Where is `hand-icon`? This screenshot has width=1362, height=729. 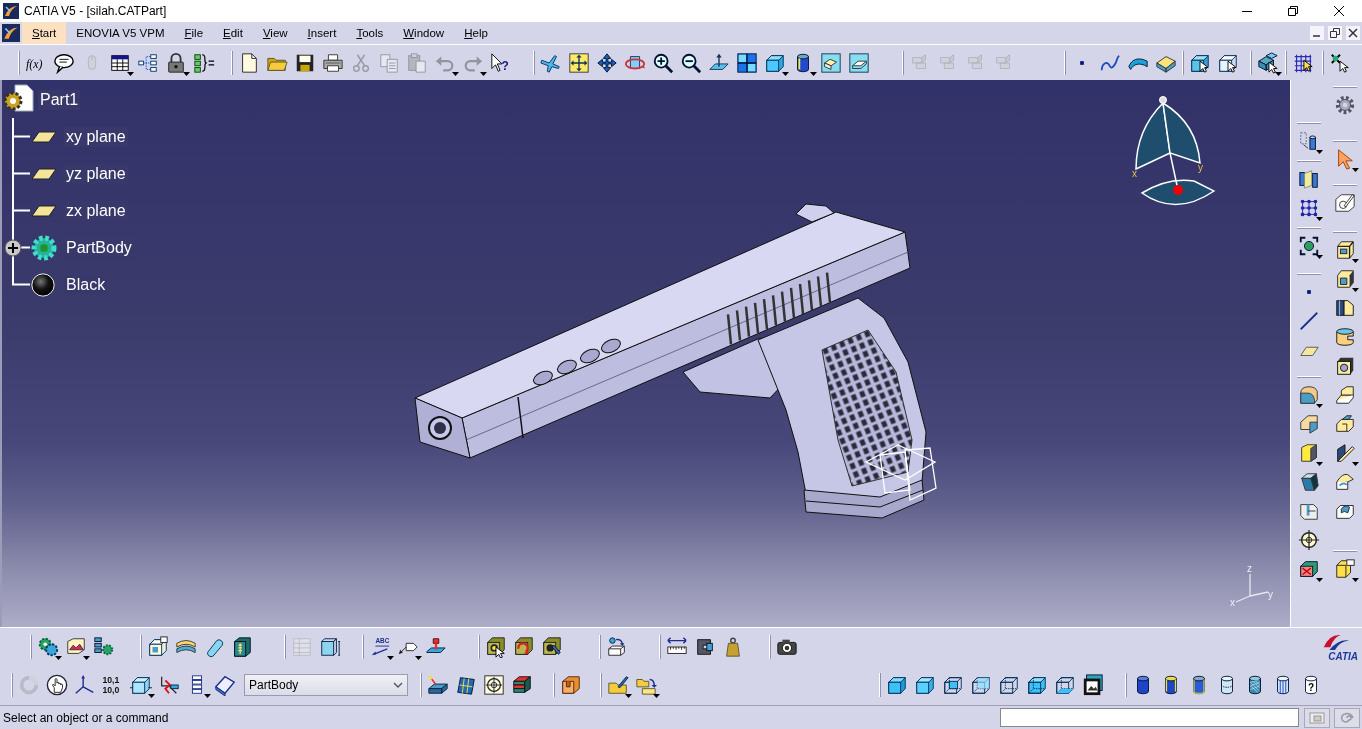 hand-icon is located at coordinates (57, 685).